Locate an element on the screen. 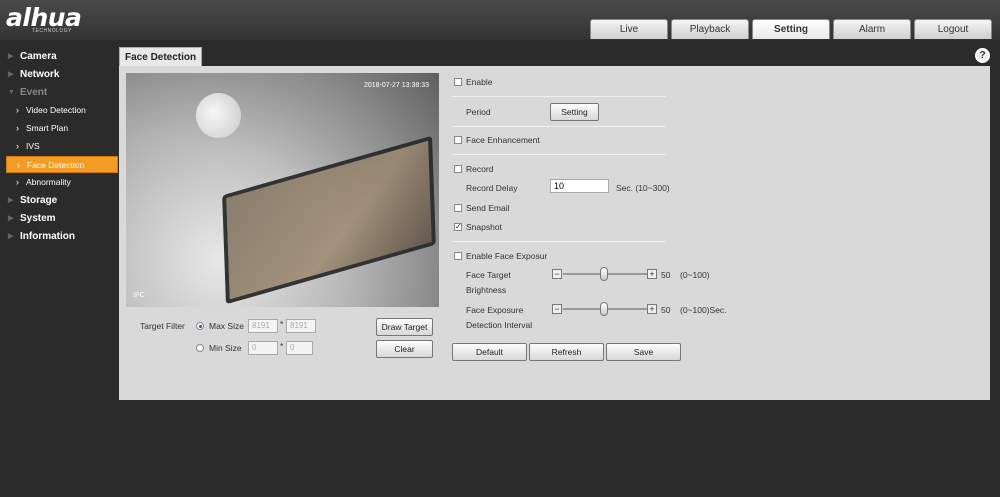  sidebar-subitem-abnormality: › Abnormality is located at coordinates (62, 182).